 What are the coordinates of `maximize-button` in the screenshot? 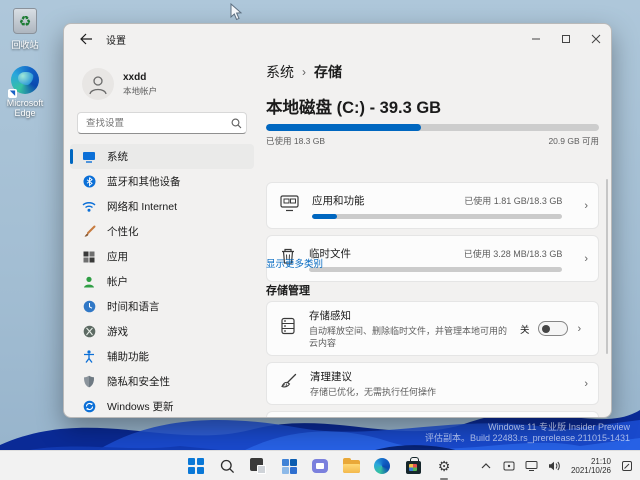 It's located at (566, 39).